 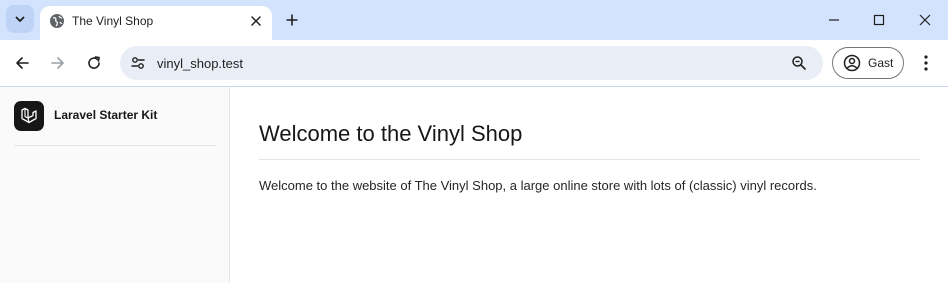 I want to click on zoom-icon, so click(x=799, y=63).